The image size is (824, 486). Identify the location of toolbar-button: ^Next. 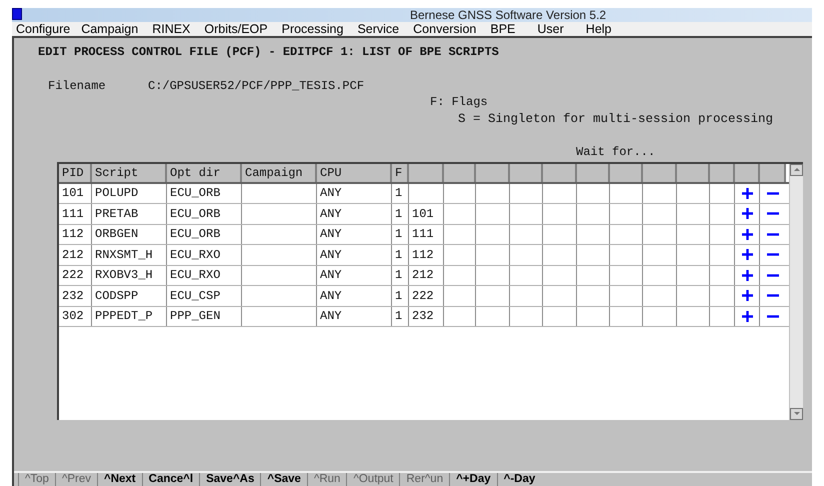
(119, 479).